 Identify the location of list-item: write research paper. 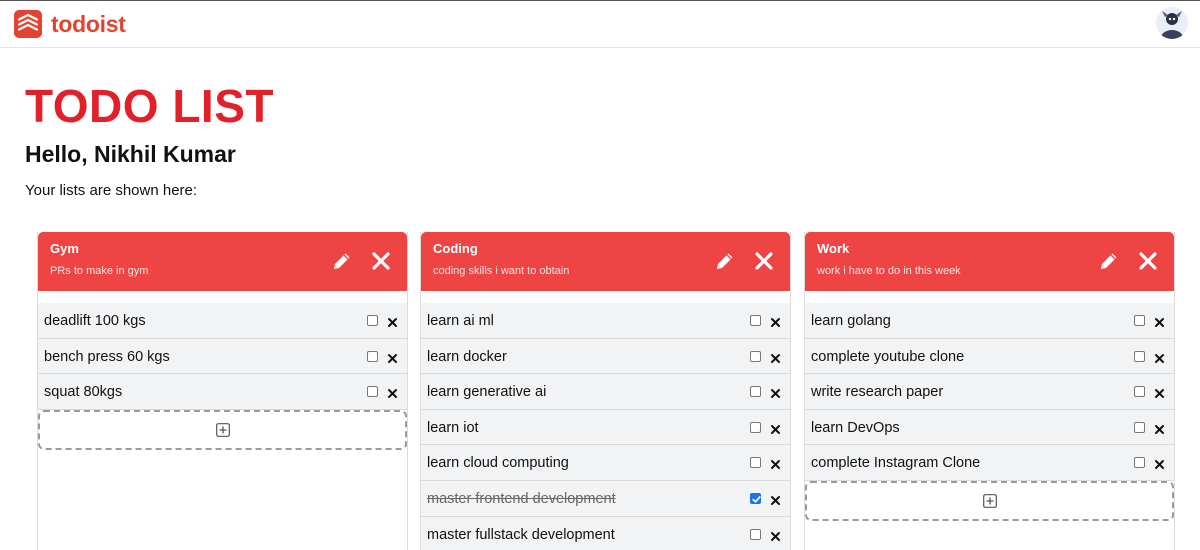
(989, 392).